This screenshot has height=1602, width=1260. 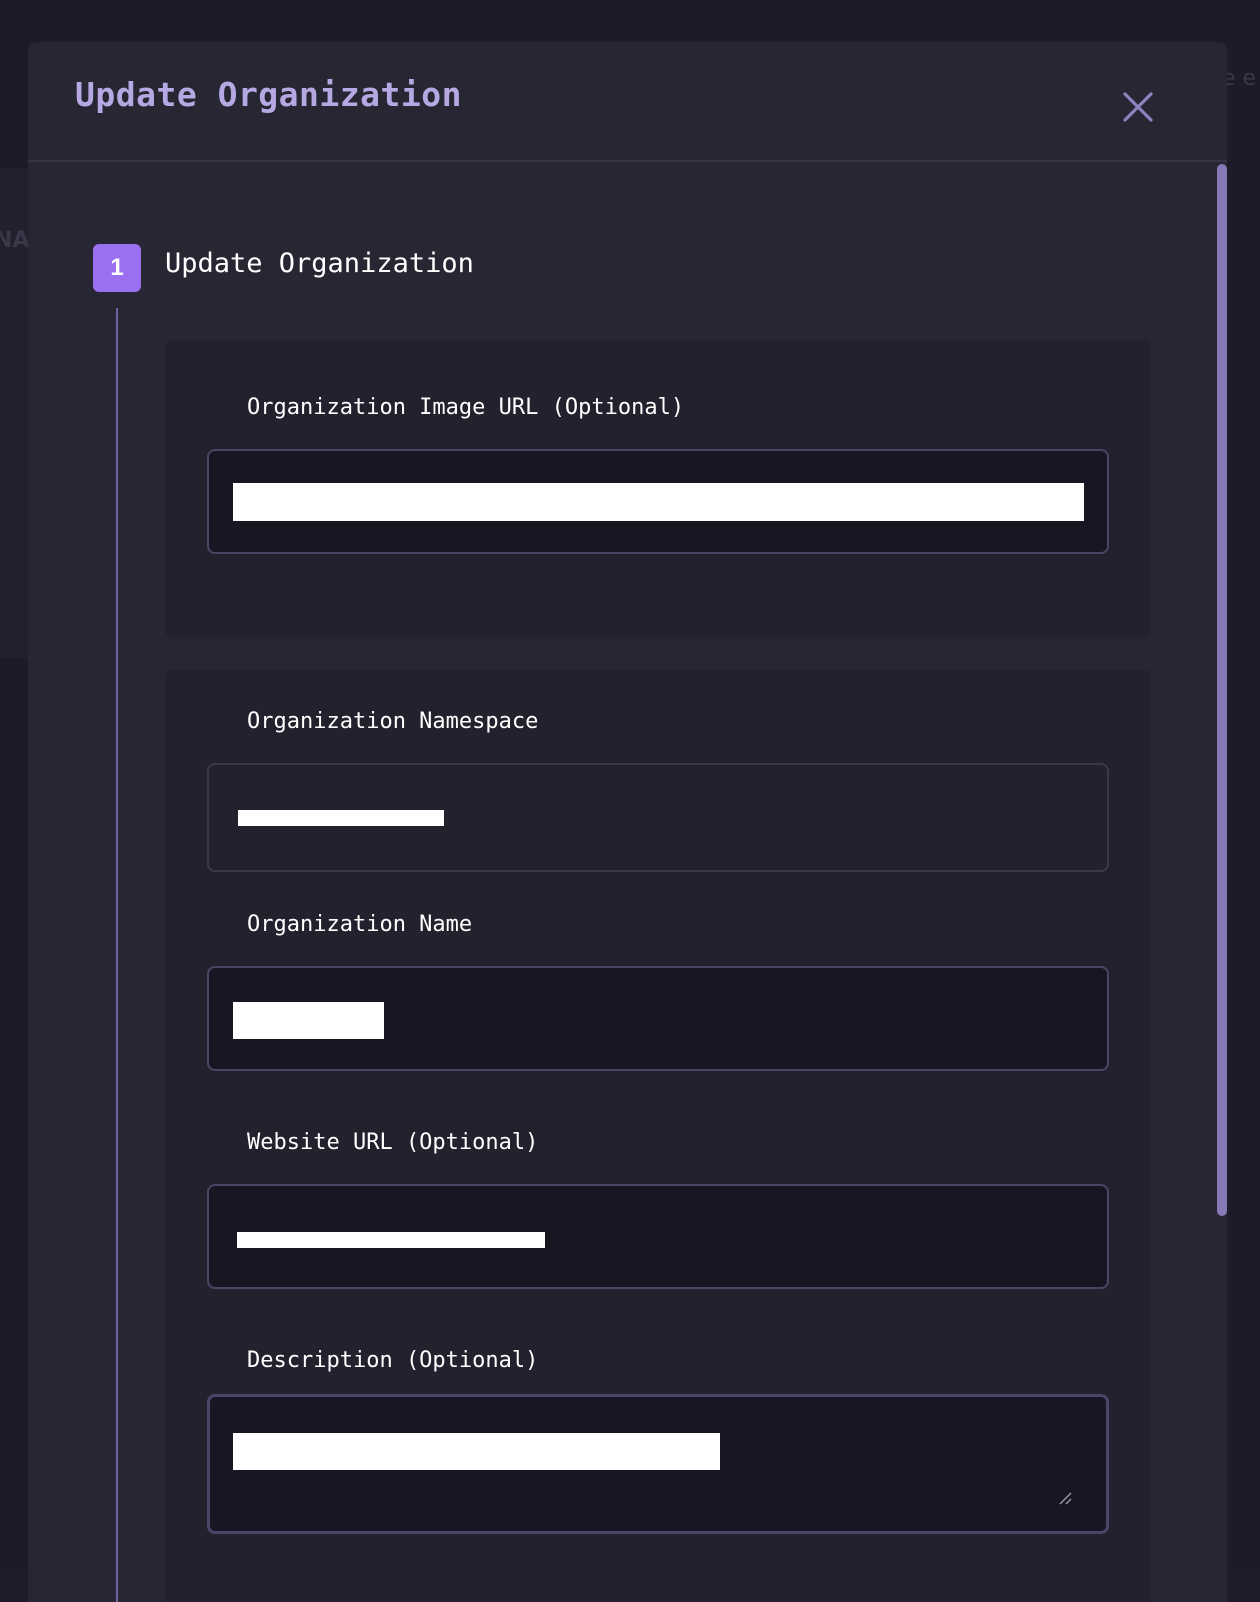 I want to click on namespace-input, so click(x=658, y=817).